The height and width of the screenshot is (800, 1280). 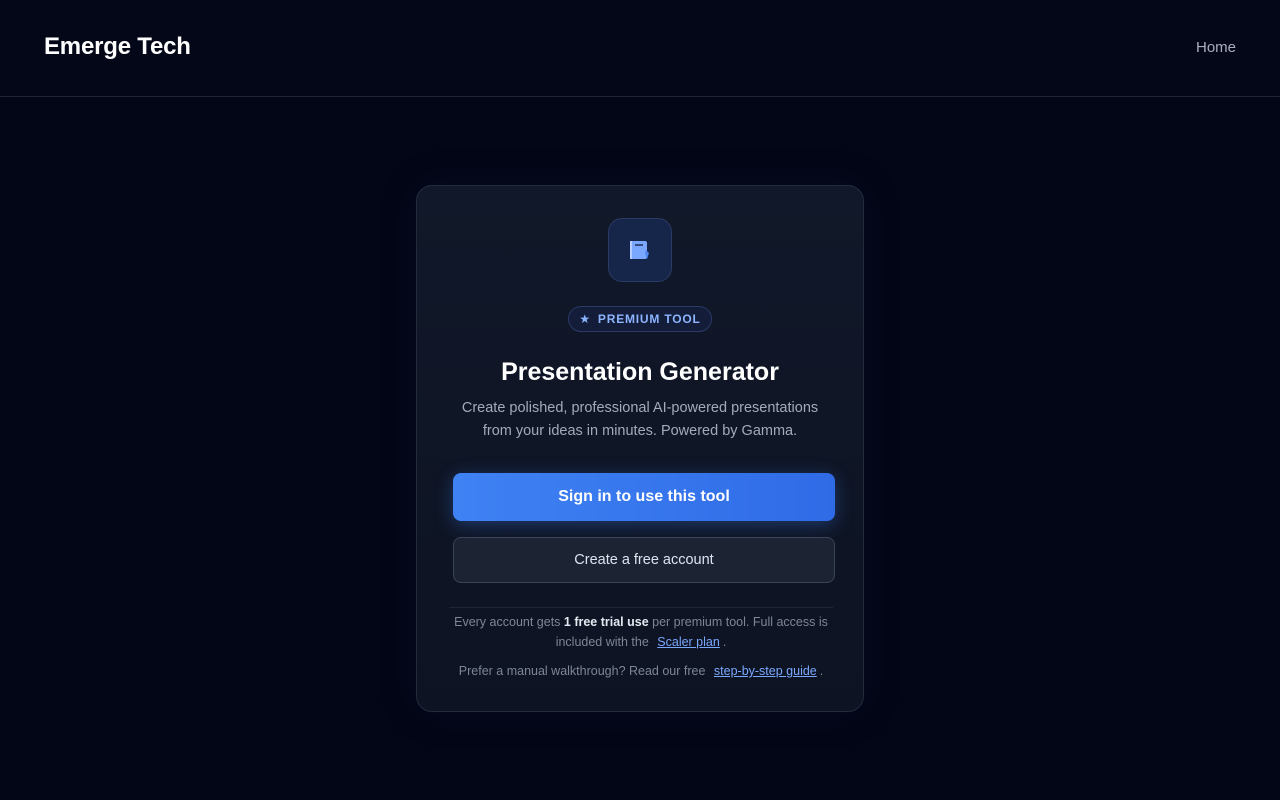 What do you see at coordinates (585, 319) in the screenshot?
I see `star-icon: ★` at bounding box center [585, 319].